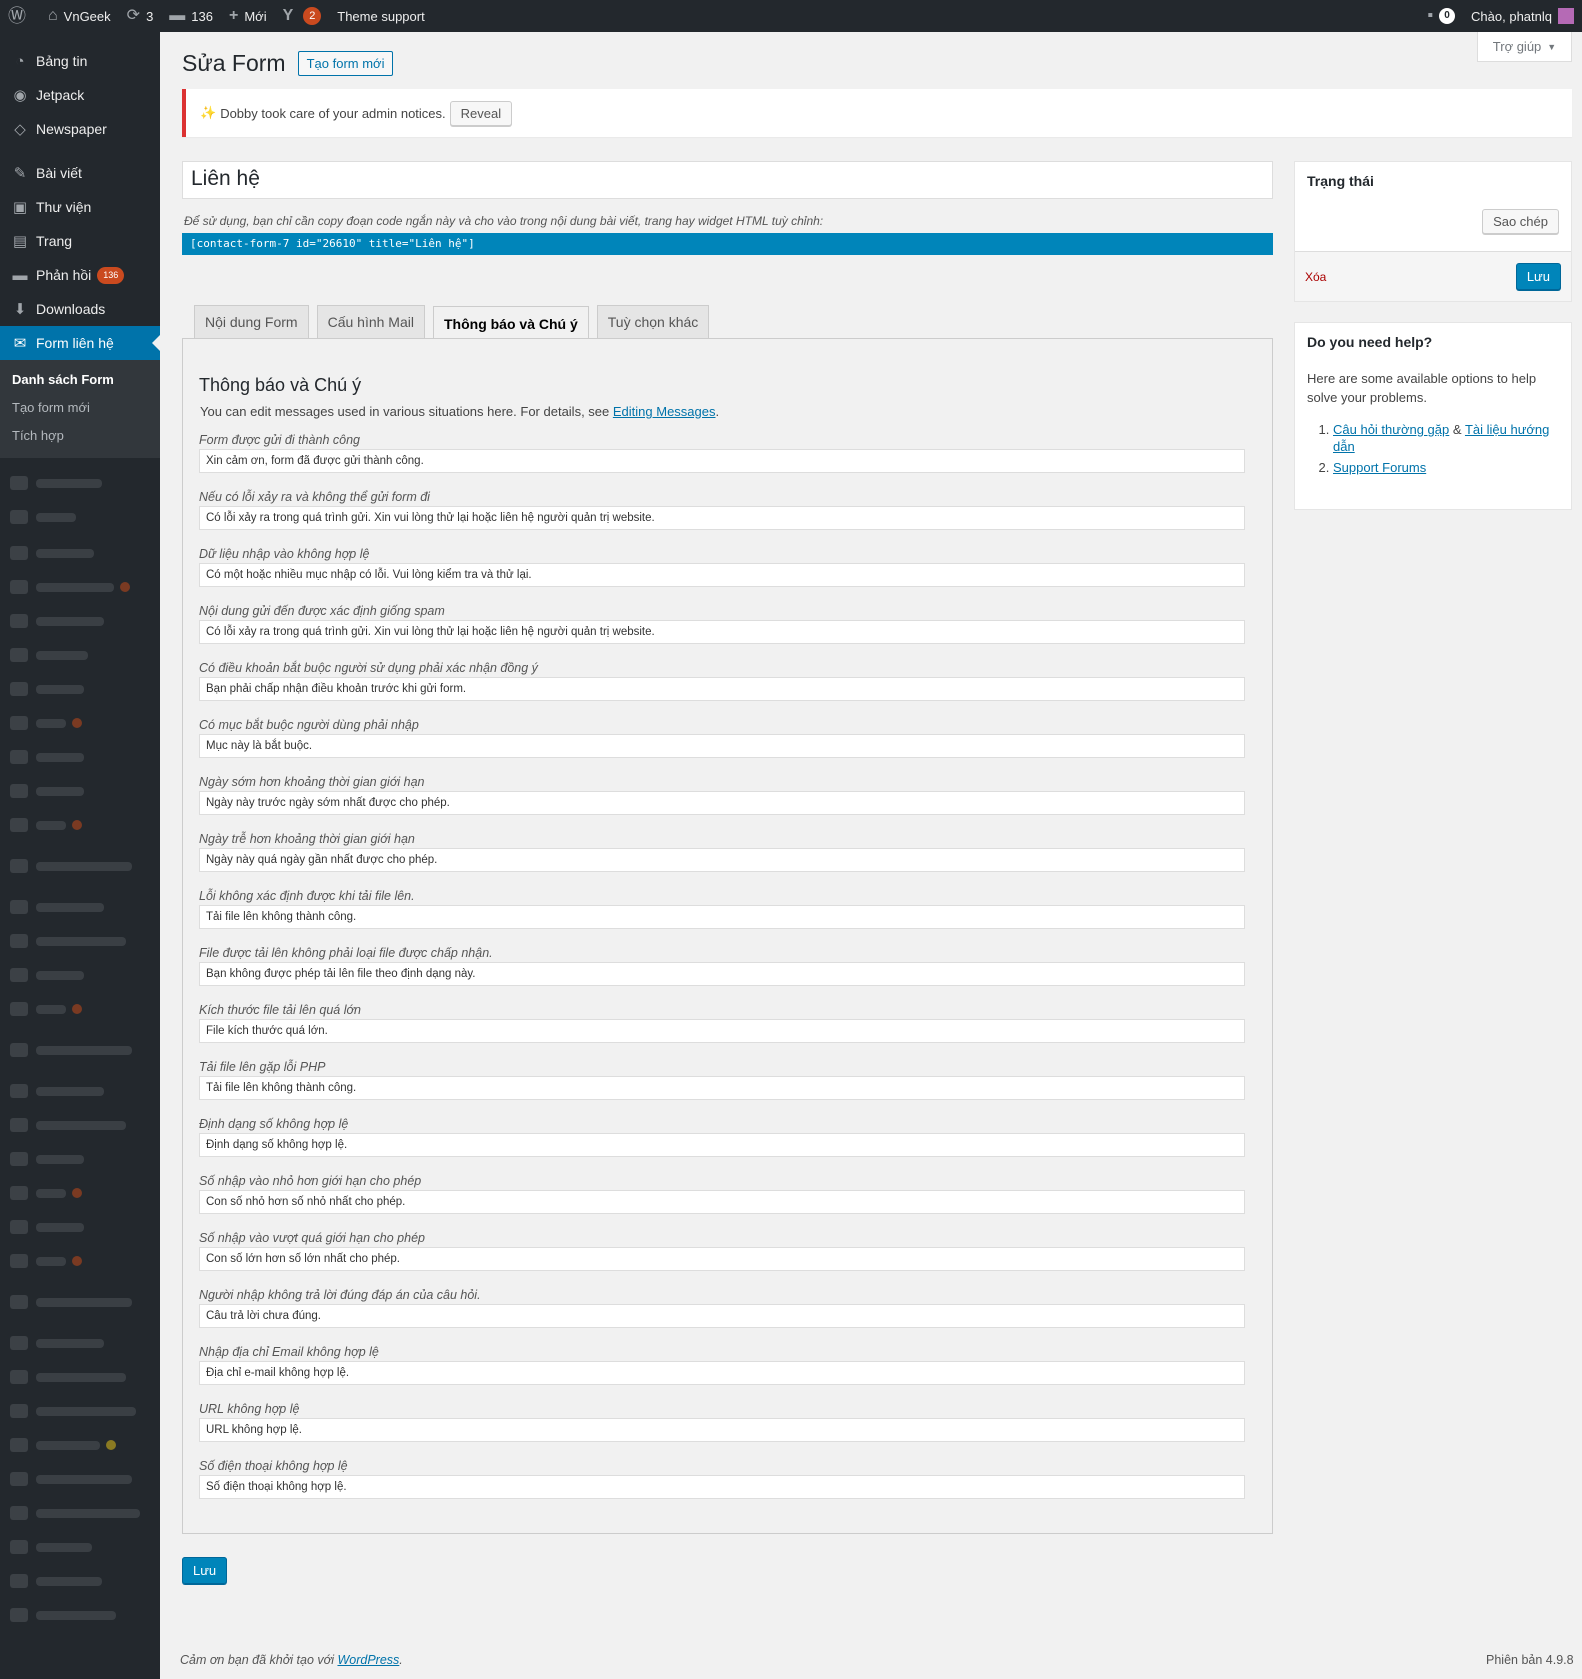 This screenshot has width=1582, height=1679. What do you see at coordinates (380, 16) in the screenshot?
I see `theme-support-link: Theme support` at bounding box center [380, 16].